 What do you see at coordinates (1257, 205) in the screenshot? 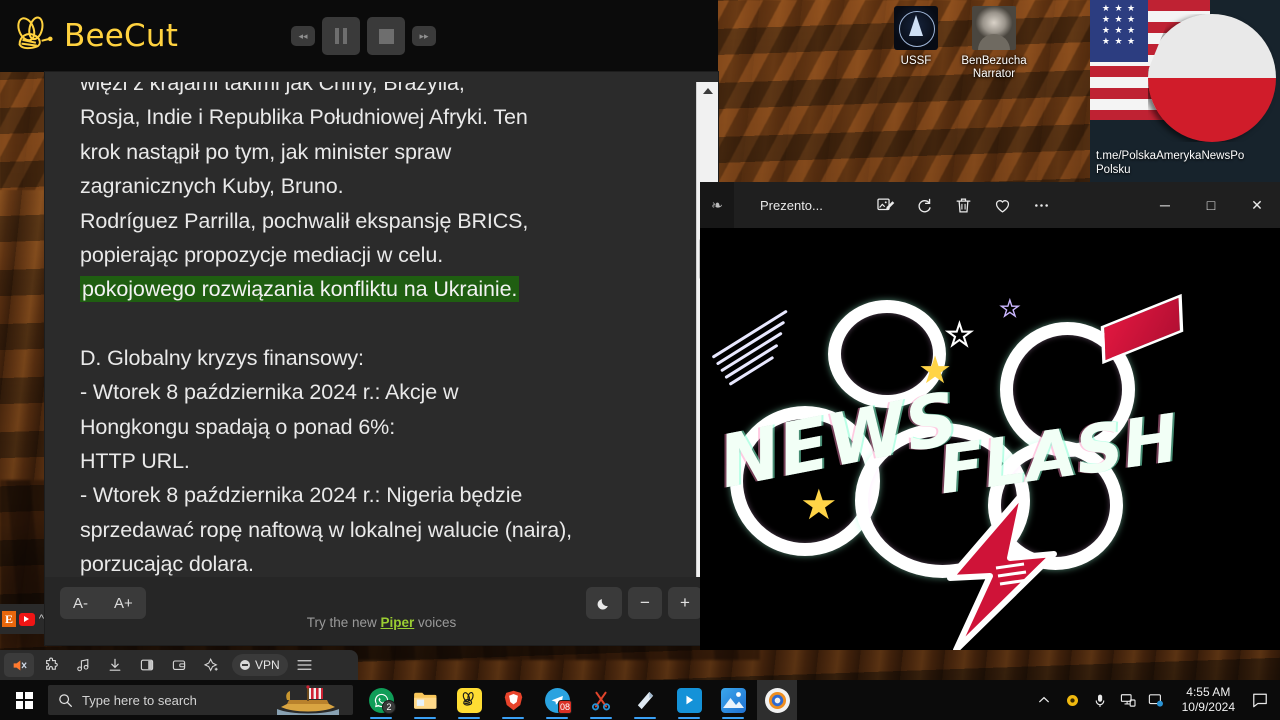
I see `close-button: ✕` at bounding box center [1257, 205].